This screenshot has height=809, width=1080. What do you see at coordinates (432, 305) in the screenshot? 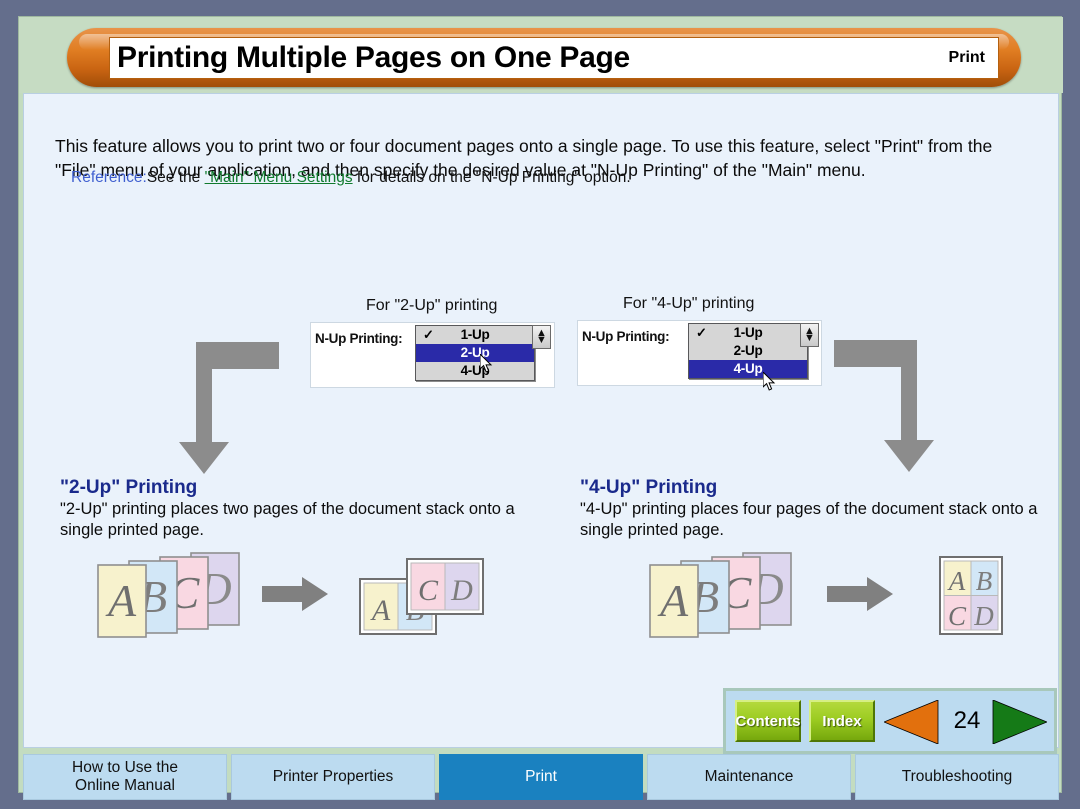
I see `caption-2up: For "2-Up" printing` at bounding box center [432, 305].